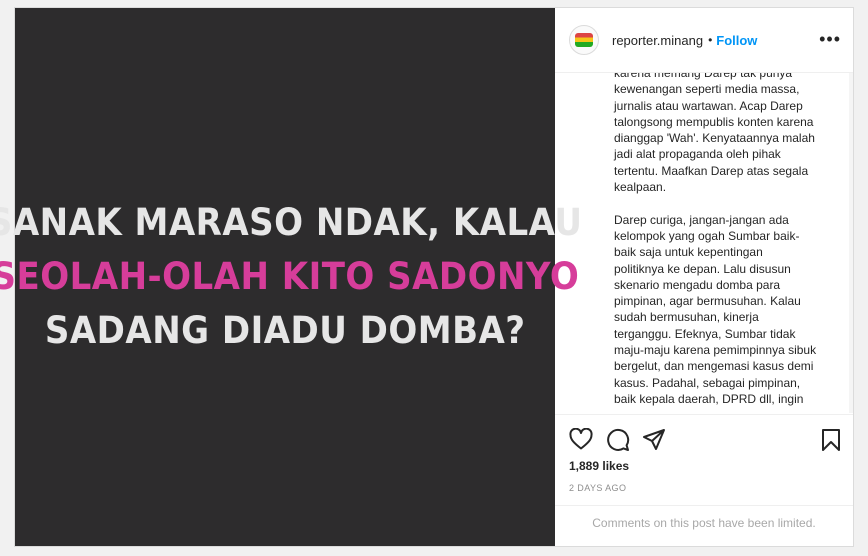  What do you see at coordinates (618, 440) in the screenshot?
I see `comment-icon` at bounding box center [618, 440].